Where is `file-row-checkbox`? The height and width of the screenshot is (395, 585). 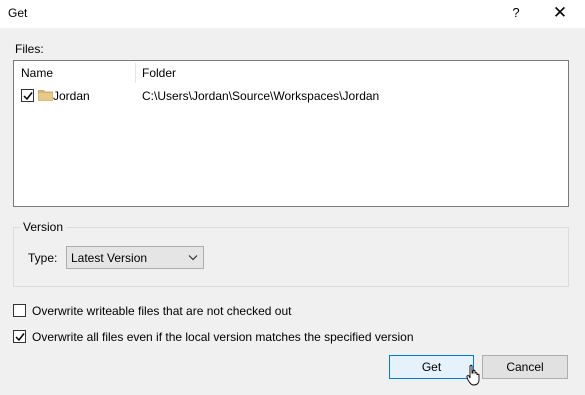
file-row-checkbox is located at coordinates (27, 95).